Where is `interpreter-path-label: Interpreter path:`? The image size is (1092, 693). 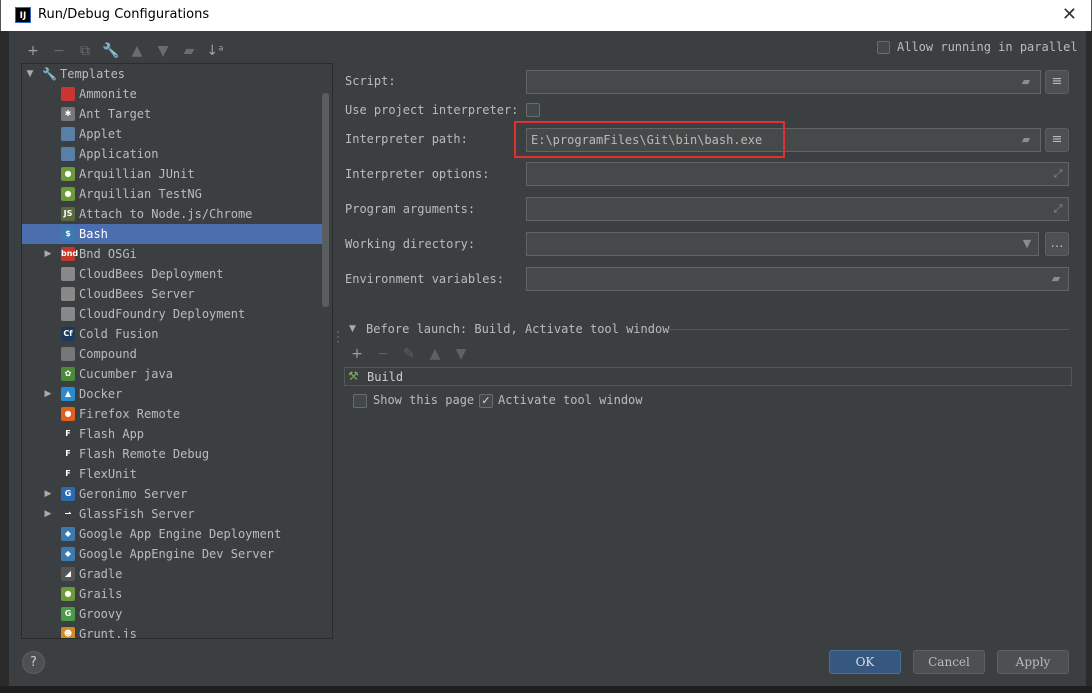 interpreter-path-label: Interpreter path: is located at coordinates (406, 139).